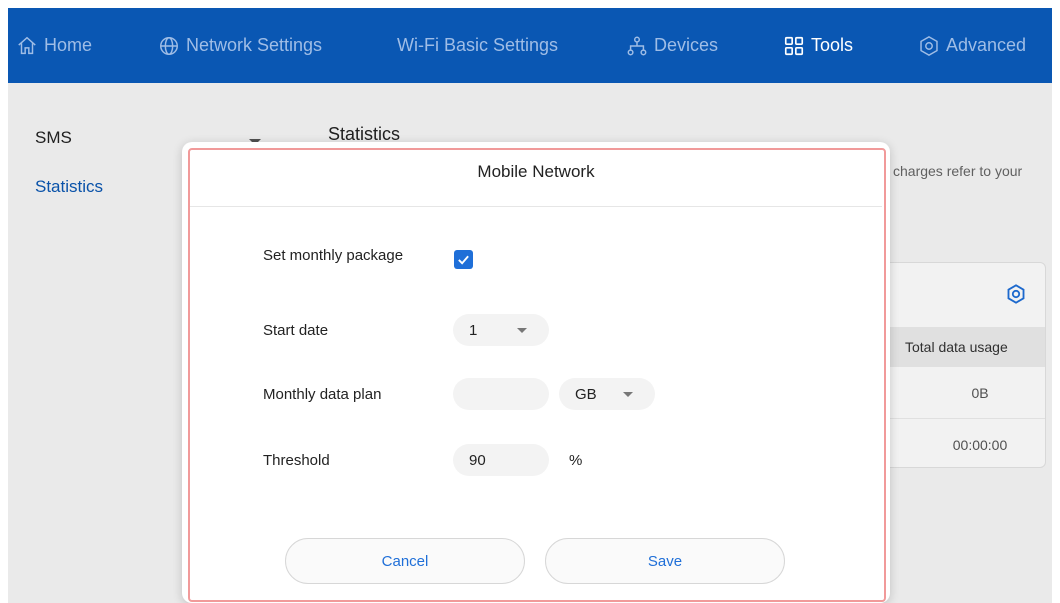 This screenshot has width=1060, height=603. Describe the element at coordinates (333, 255) in the screenshot. I see `set-monthly-package-label: Set monthly package` at that location.